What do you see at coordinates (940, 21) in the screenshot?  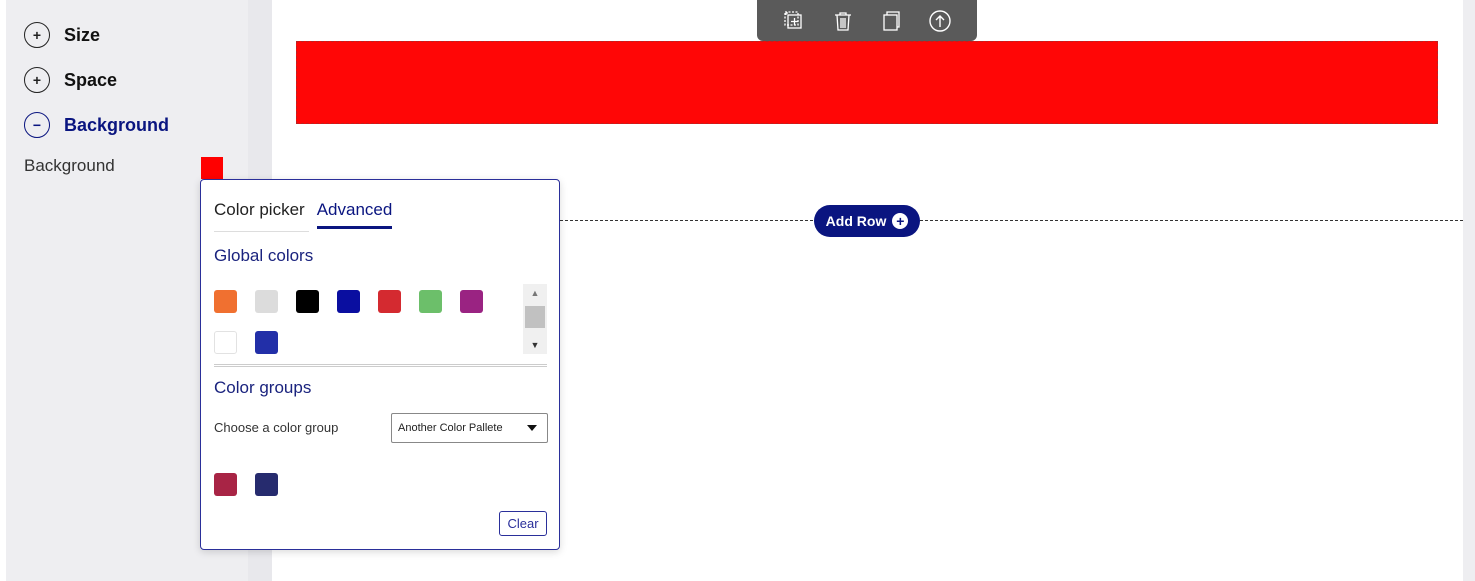 I see `move-up-icon` at bounding box center [940, 21].